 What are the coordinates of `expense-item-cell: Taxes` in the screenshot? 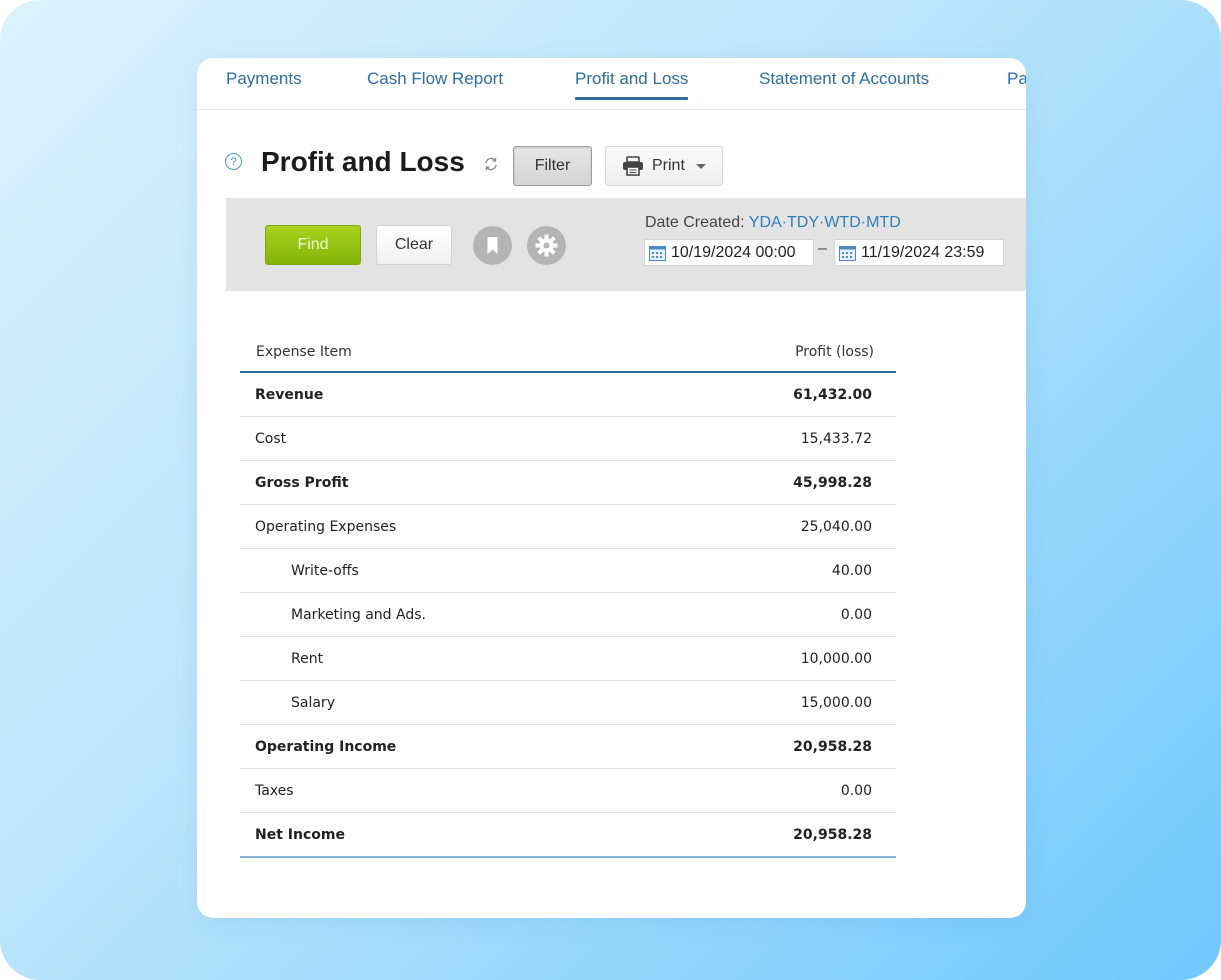 It's located at (450, 790).